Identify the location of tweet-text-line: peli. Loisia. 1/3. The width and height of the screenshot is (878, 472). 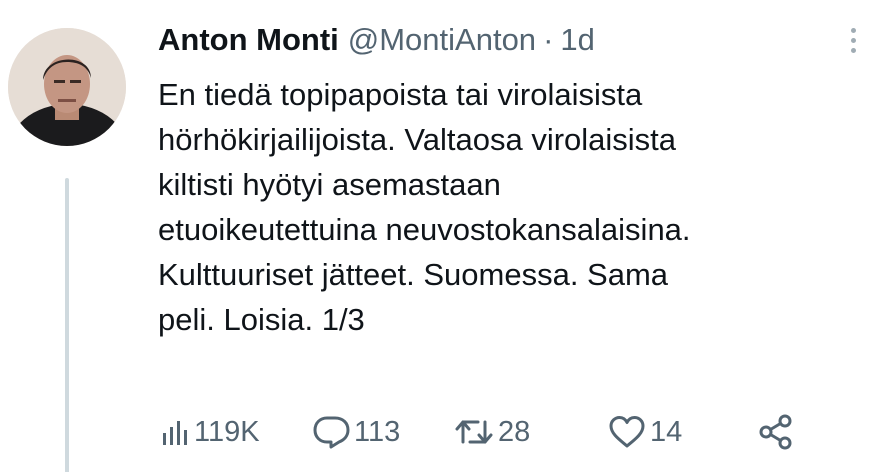
(261, 319).